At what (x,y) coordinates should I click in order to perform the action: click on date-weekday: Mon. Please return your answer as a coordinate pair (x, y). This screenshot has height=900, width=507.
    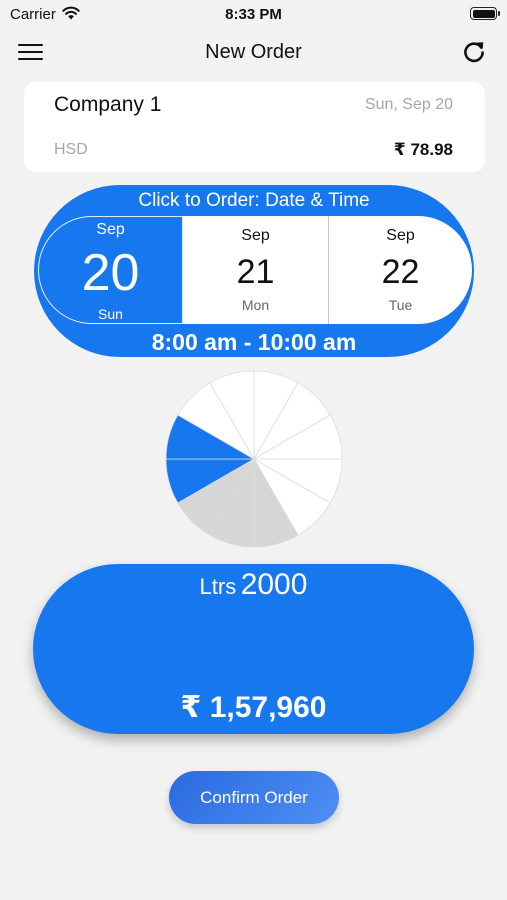
    Looking at the image, I should click on (255, 305).